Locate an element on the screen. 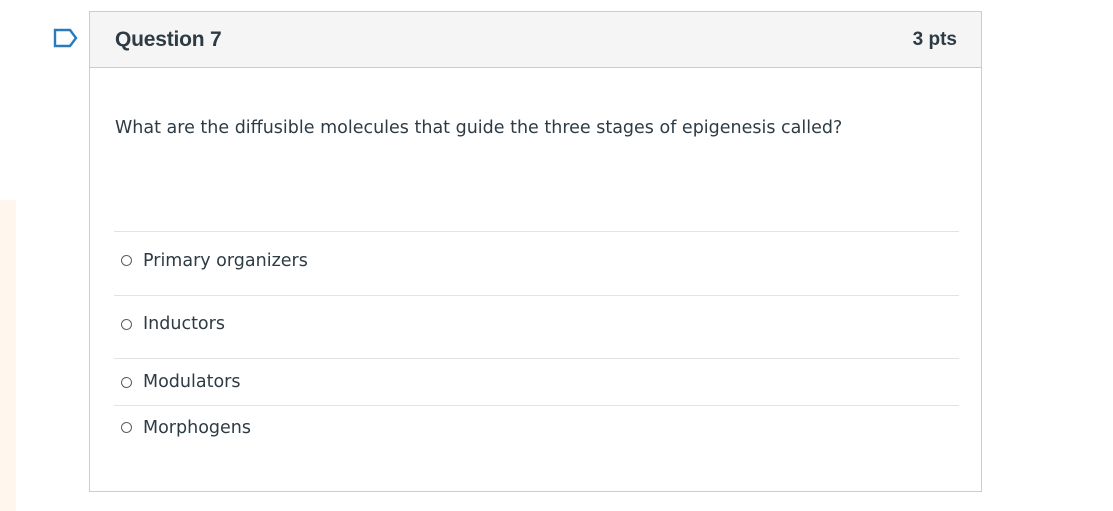 The width and height of the screenshot is (1113, 511). left-edge-highlight is located at coordinates (8, 355).